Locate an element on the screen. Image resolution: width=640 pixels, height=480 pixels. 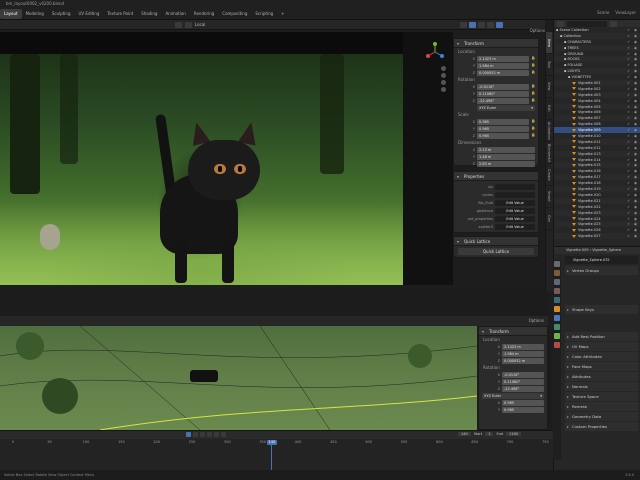
properties-section-header: Vertex Groups is located at coordinates (601, 270).